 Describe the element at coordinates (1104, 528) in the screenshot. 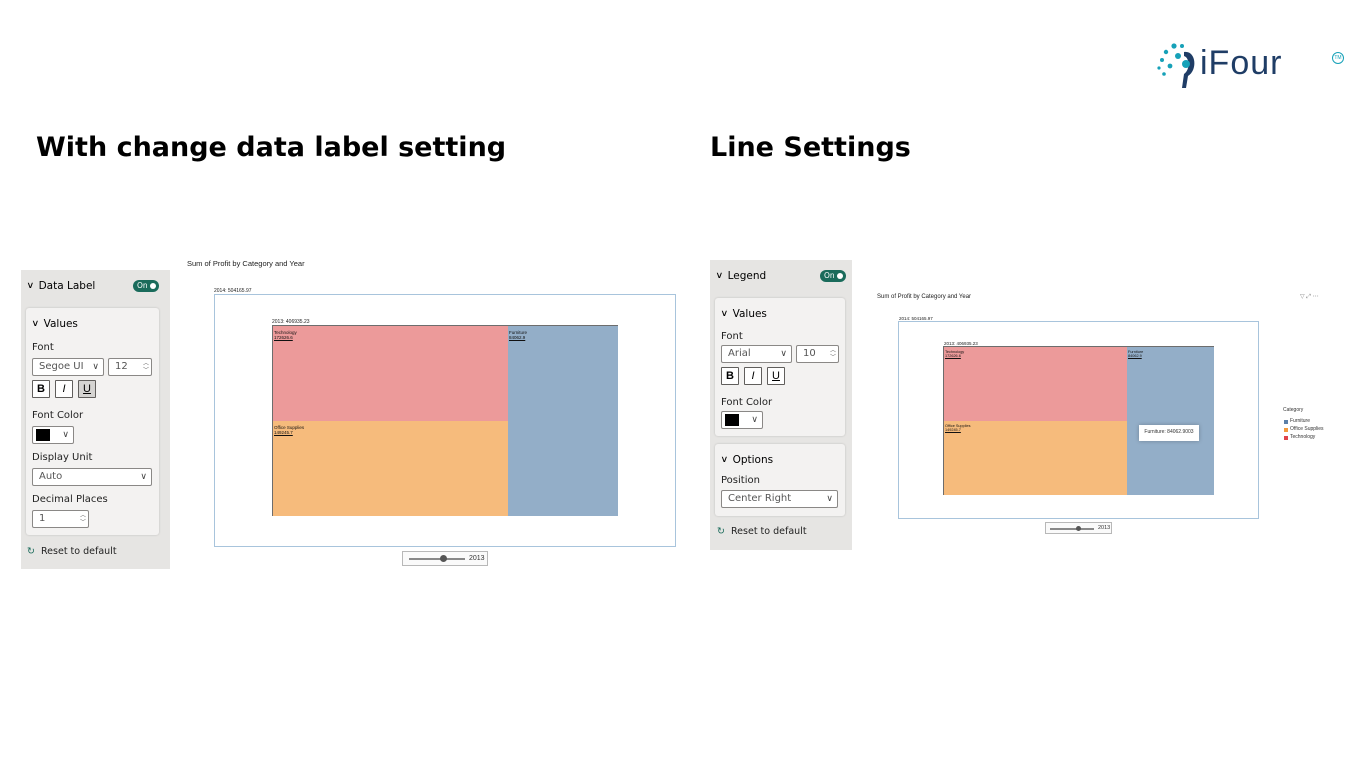

I see `slider-value: 2013` at that location.